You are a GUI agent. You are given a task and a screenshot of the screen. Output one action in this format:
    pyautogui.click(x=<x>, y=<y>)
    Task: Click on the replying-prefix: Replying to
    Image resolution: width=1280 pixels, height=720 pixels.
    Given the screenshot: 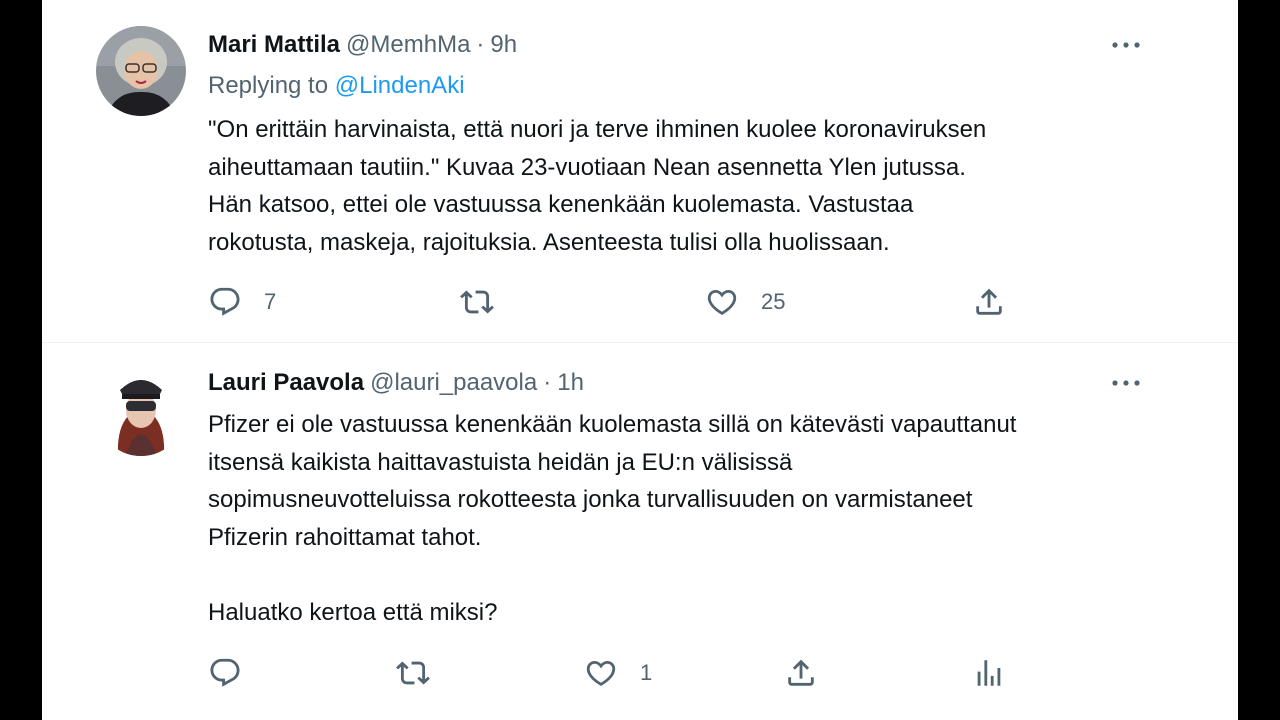 What is the action you would take?
    pyautogui.click(x=268, y=85)
    